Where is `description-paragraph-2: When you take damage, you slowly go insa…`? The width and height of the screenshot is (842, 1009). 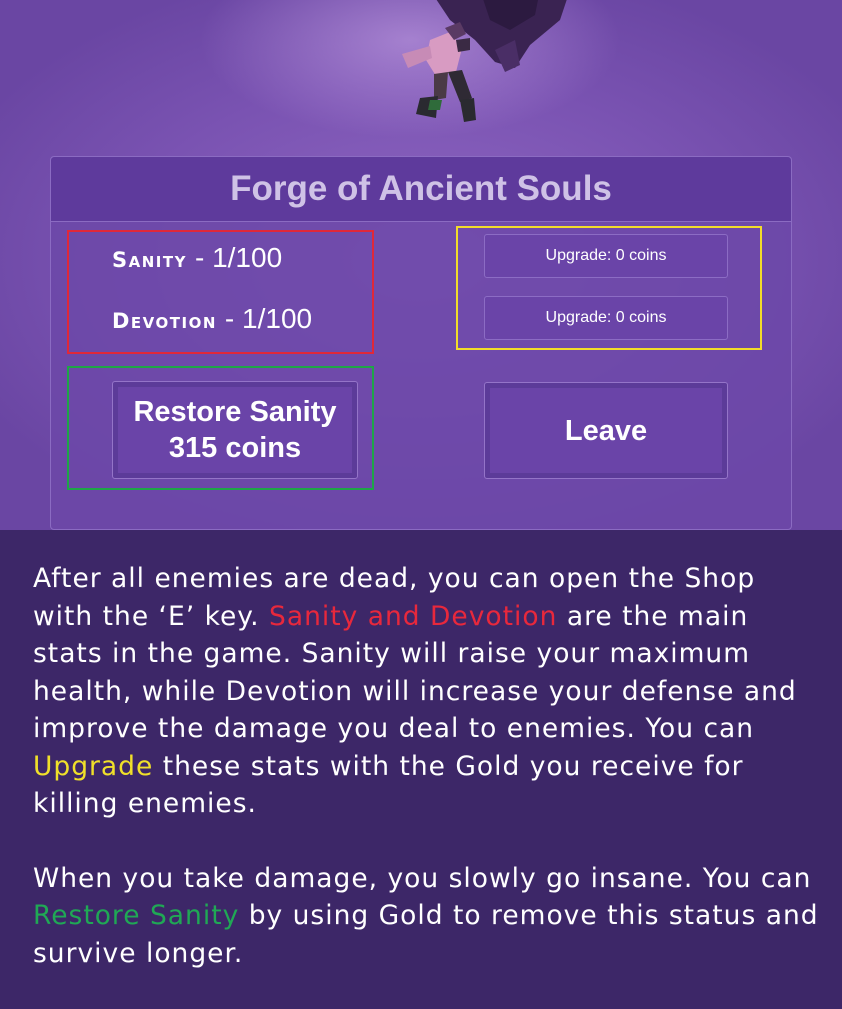 description-paragraph-2: When you take damage, you slowly go insa… is located at coordinates (428, 916).